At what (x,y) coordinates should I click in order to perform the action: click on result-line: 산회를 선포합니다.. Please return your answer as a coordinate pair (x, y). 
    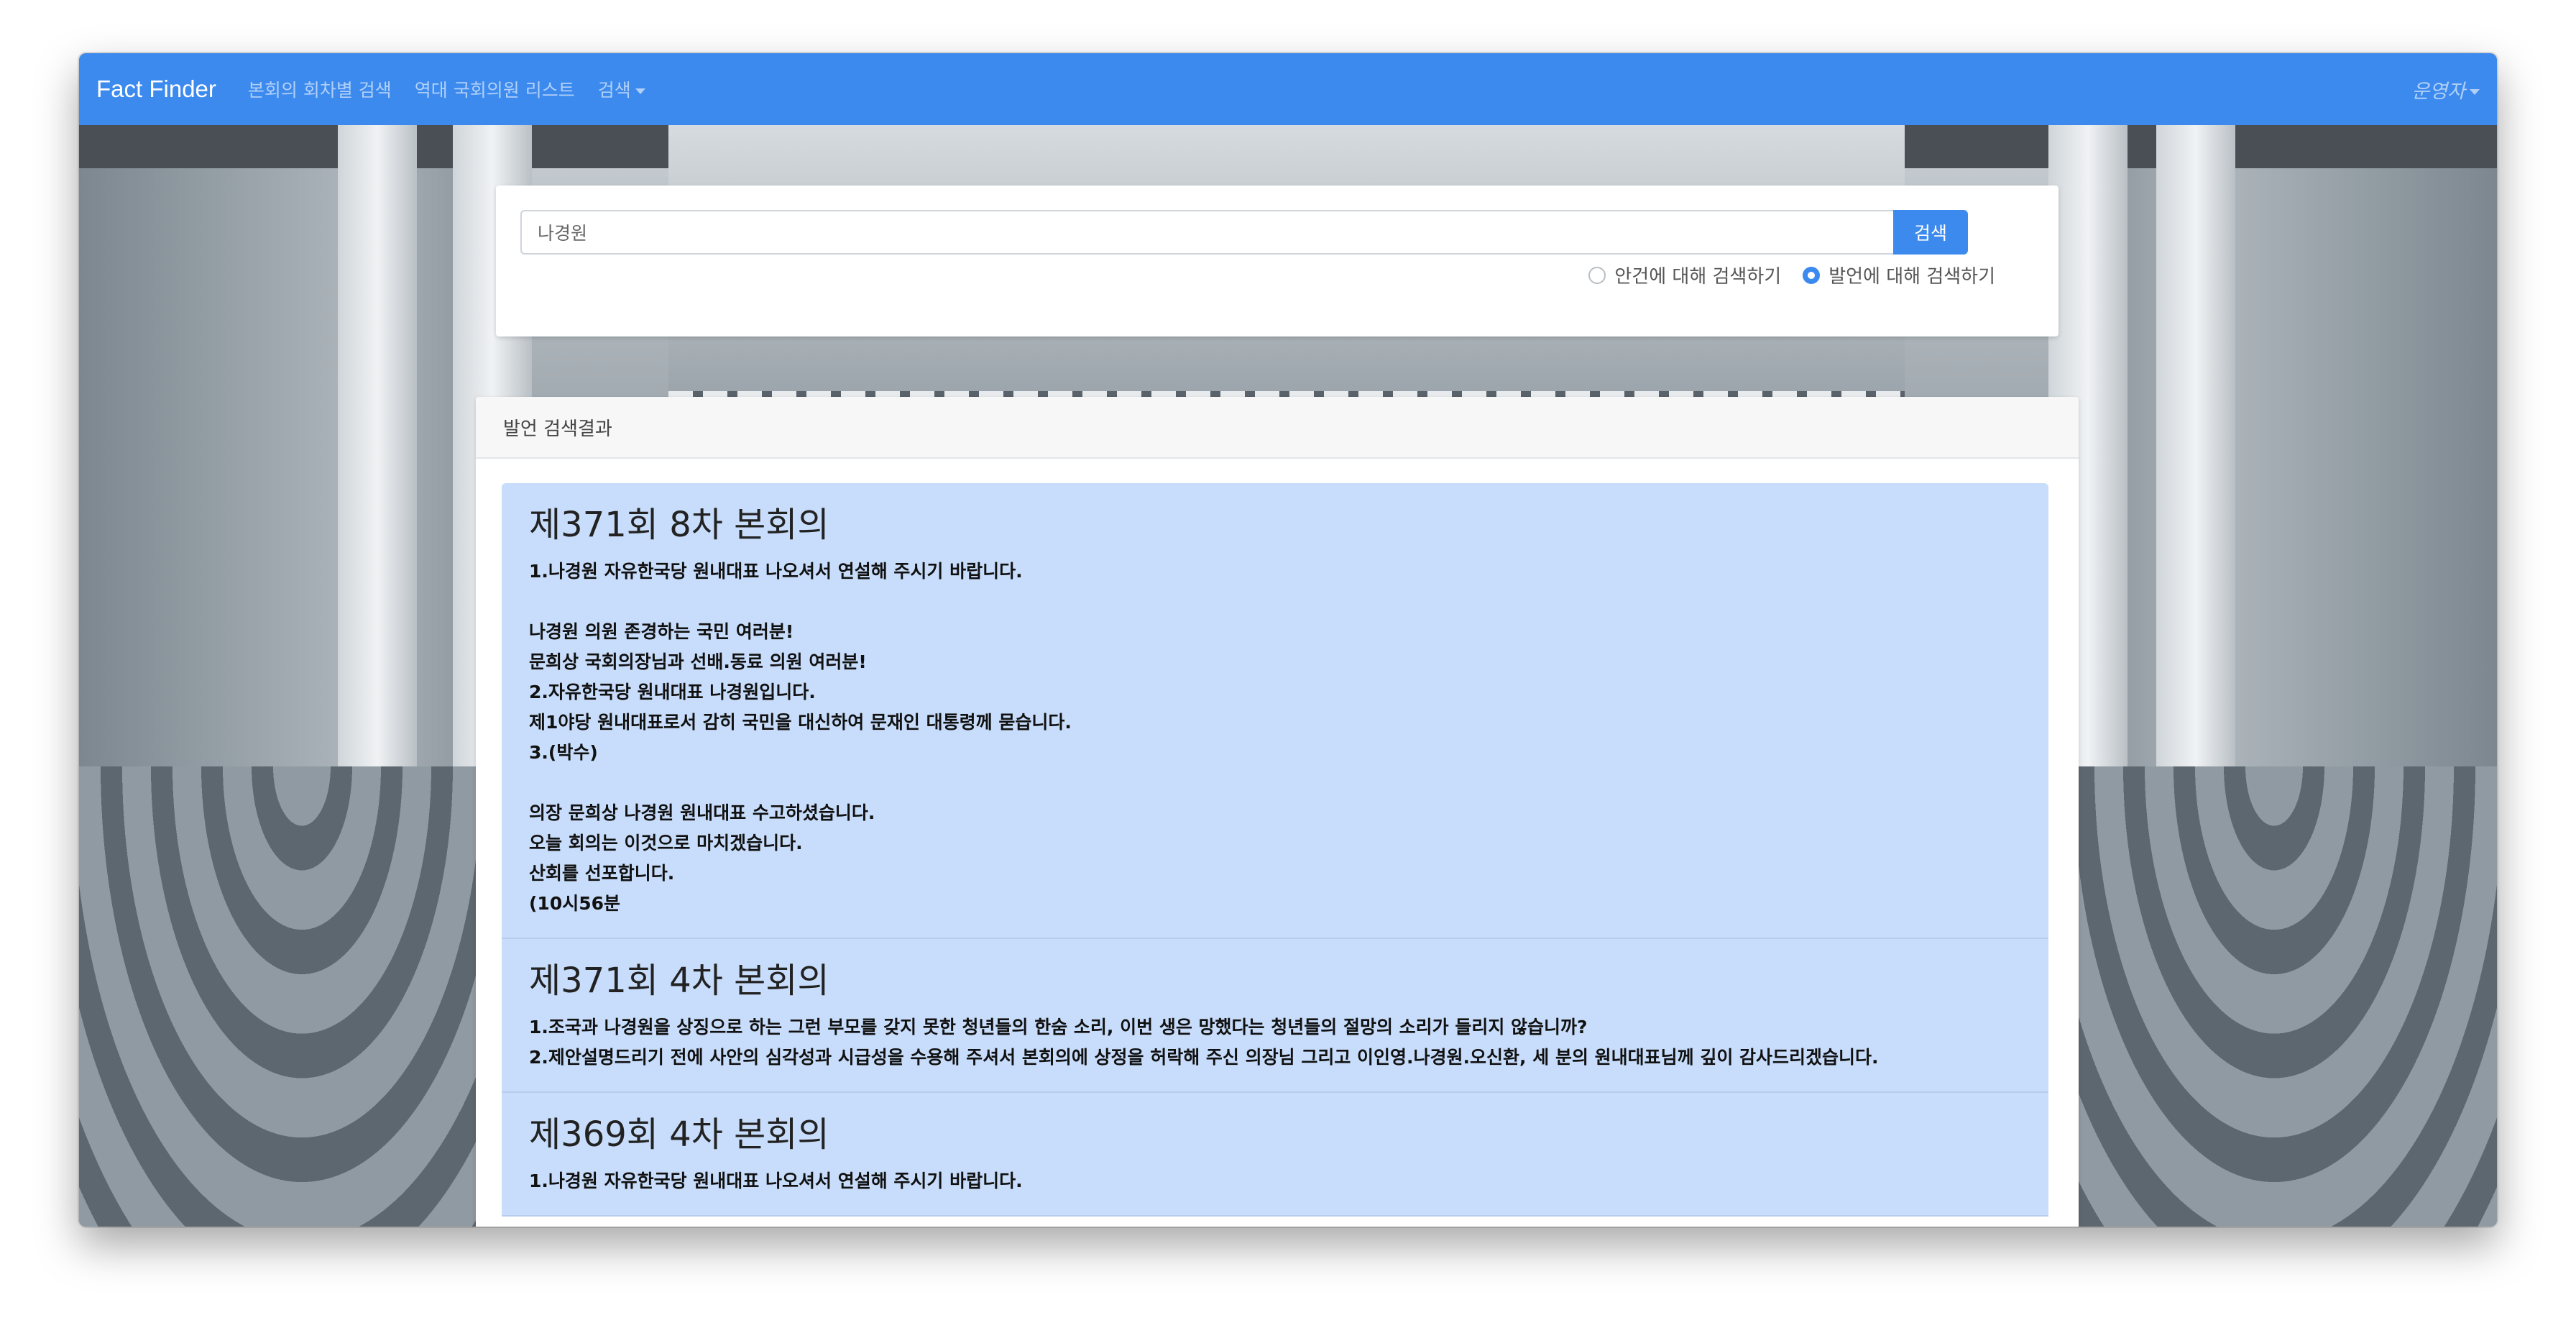
    Looking at the image, I should click on (602, 874).